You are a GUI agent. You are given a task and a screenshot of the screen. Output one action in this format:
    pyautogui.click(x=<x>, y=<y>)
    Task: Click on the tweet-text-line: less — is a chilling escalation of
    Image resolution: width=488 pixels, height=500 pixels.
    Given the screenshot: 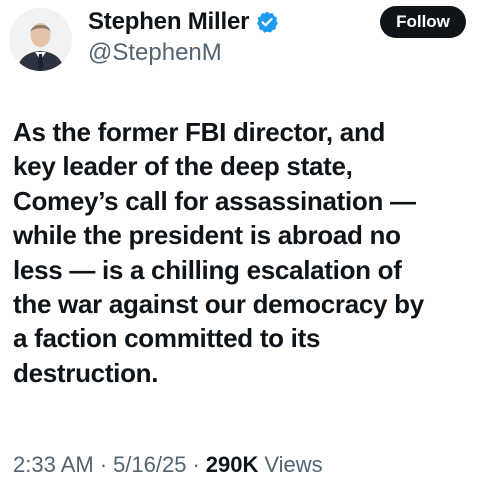 What is the action you would take?
    pyautogui.click(x=207, y=269)
    